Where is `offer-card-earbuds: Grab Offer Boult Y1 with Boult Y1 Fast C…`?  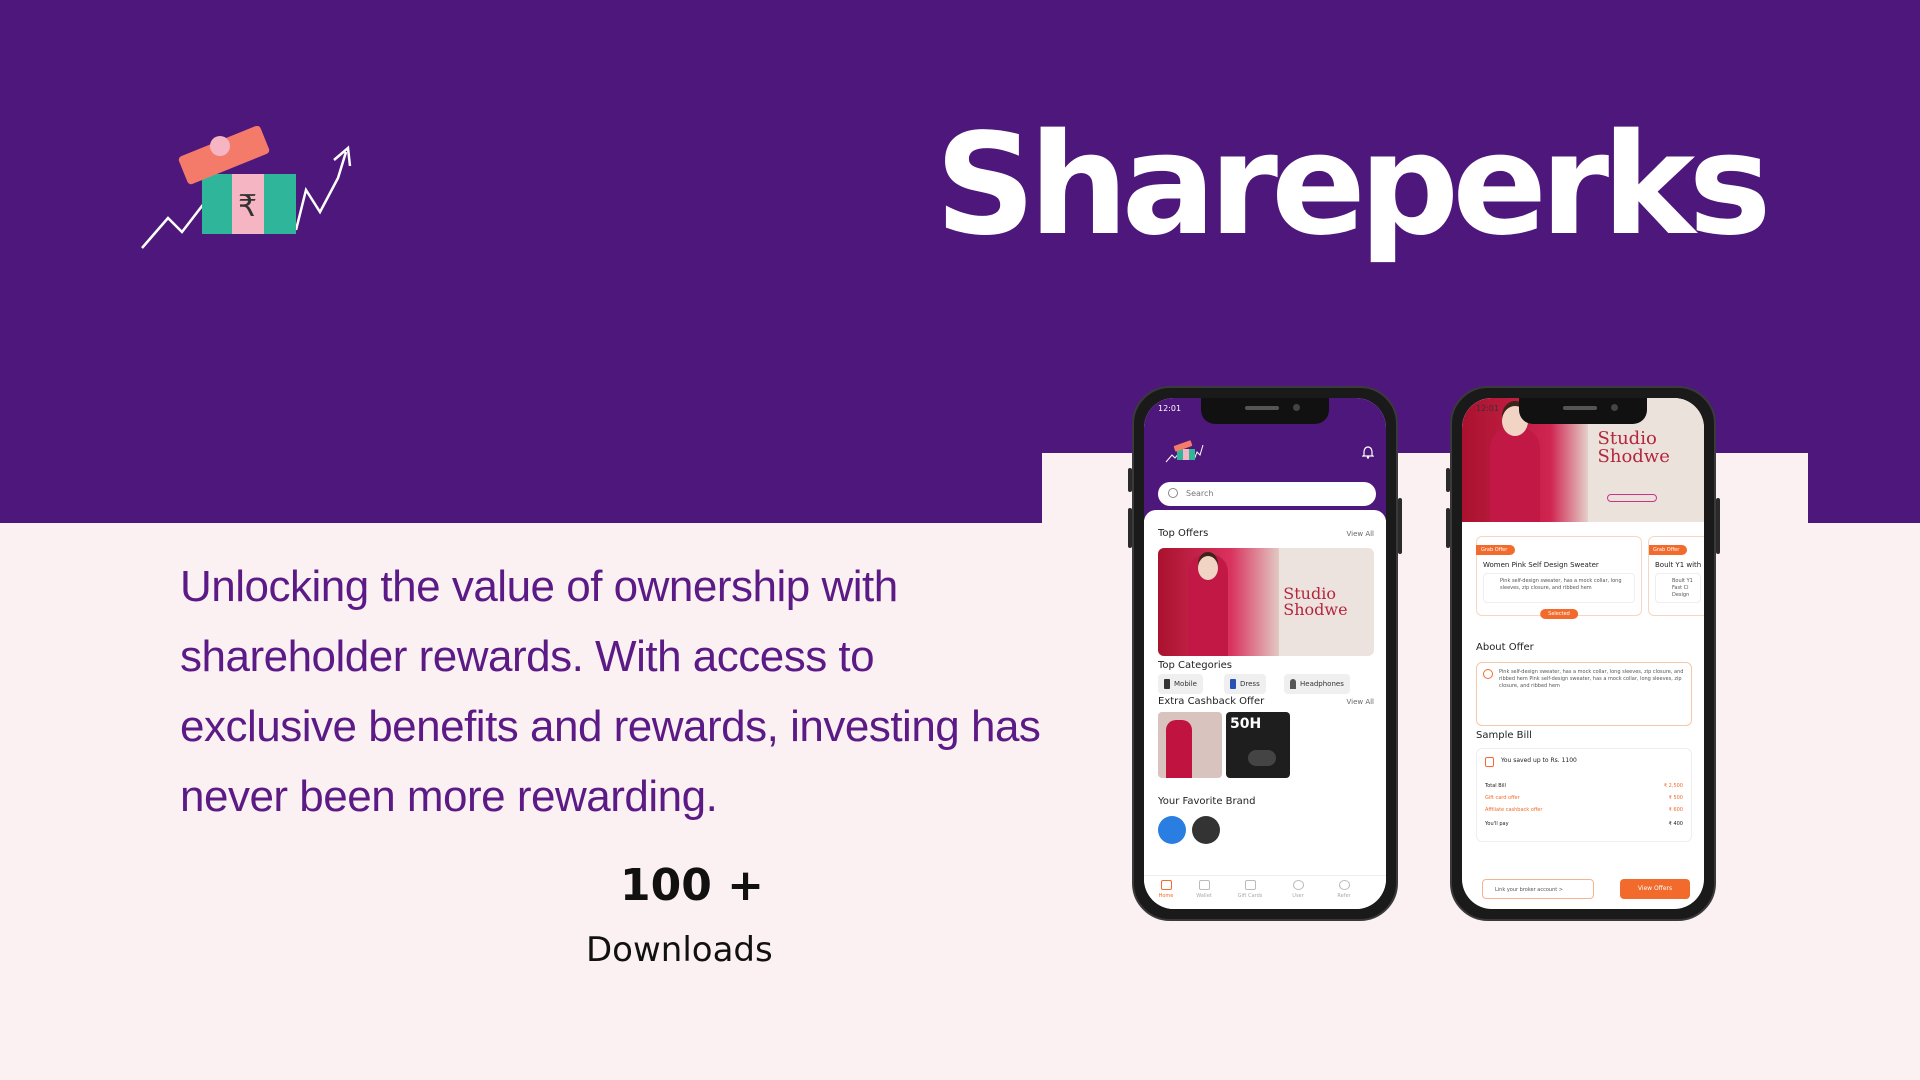 offer-card-earbuds: Grab Offer Boult Y1 with Boult Y1 Fast C… is located at coordinates (1676, 576).